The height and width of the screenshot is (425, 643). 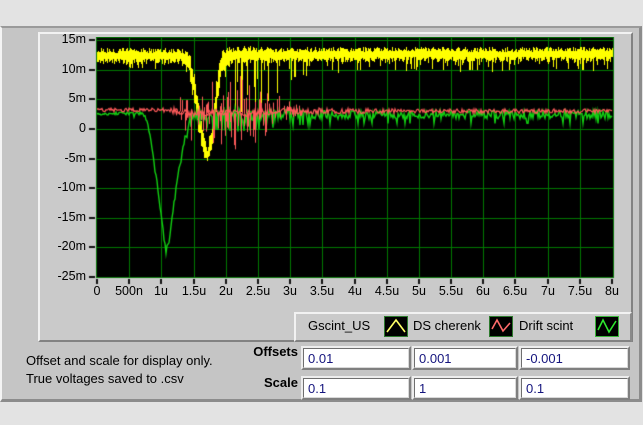 I want to click on y-tick-label: -5m, so click(x=75, y=158).